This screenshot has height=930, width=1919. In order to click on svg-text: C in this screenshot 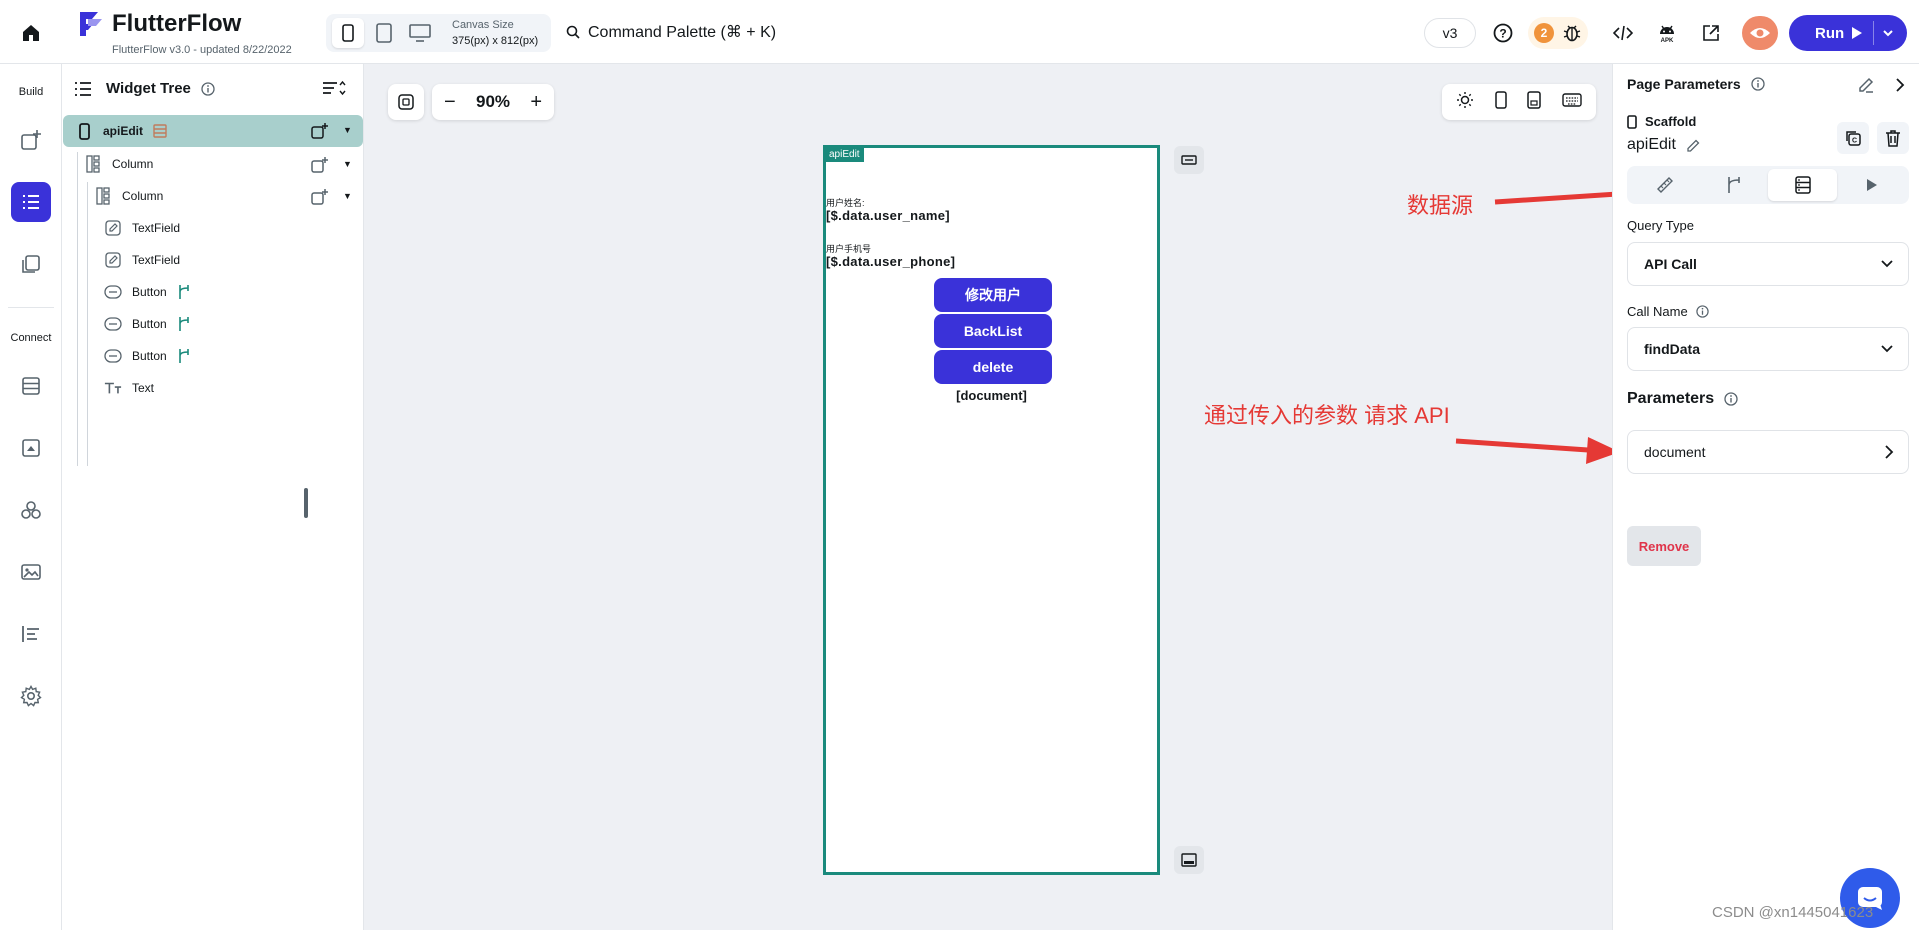, I will do `click(1854, 141)`.